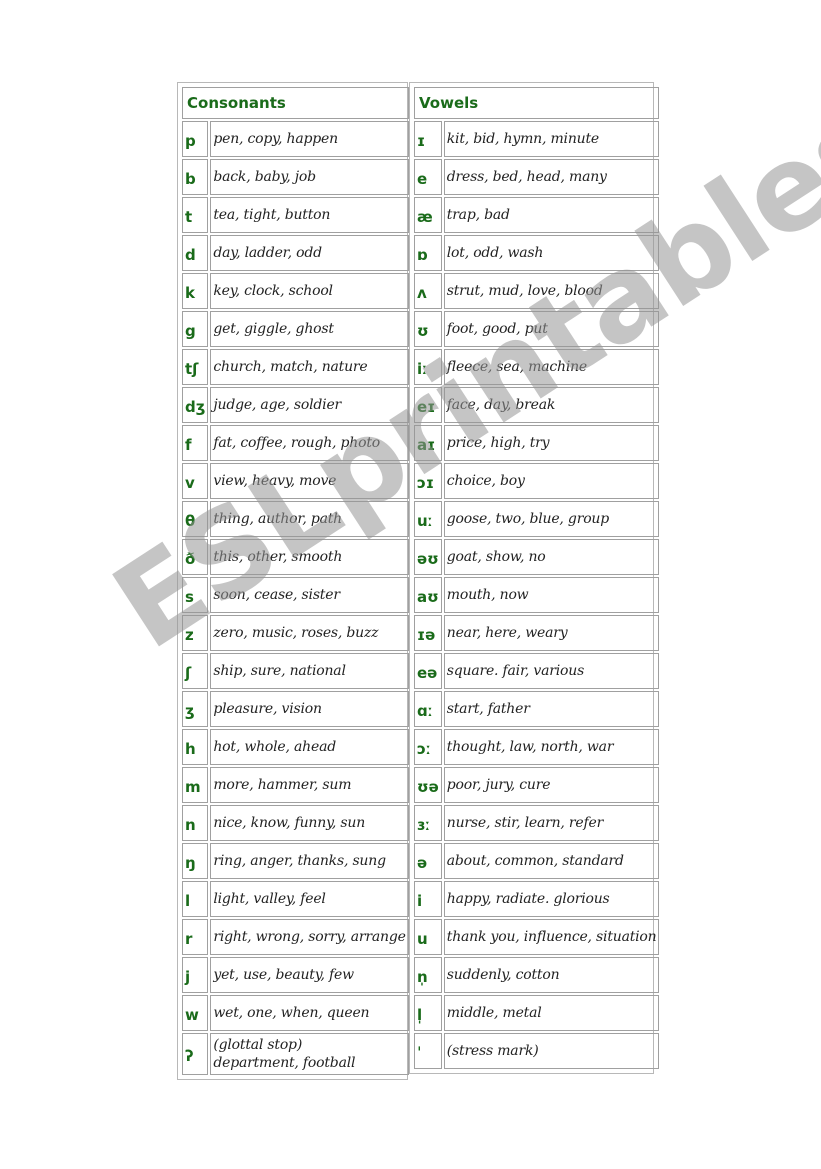 This screenshot has height=1169, width=821. I want to click on example-words: near, here, weary, so click(551, 633).